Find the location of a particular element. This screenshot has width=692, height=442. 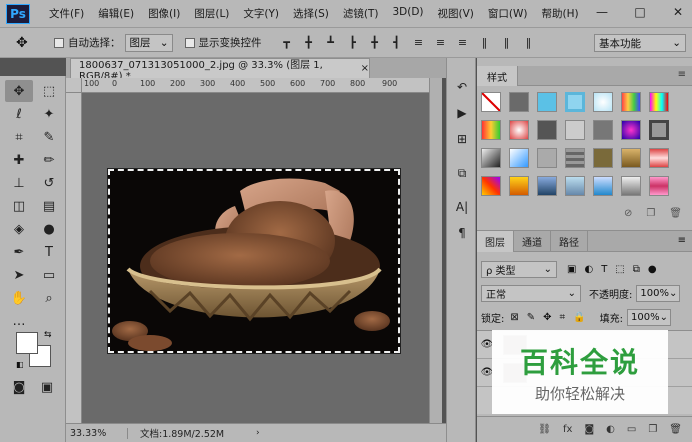

align-bottom-icon: ┻ is located at coordinates (331, 43).